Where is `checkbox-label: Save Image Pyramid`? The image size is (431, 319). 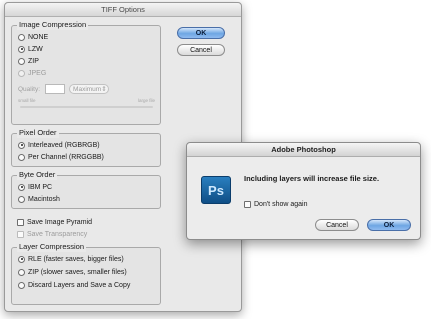 checkbox-label: Save Image Pyramid is located at coordinates (59, 222).